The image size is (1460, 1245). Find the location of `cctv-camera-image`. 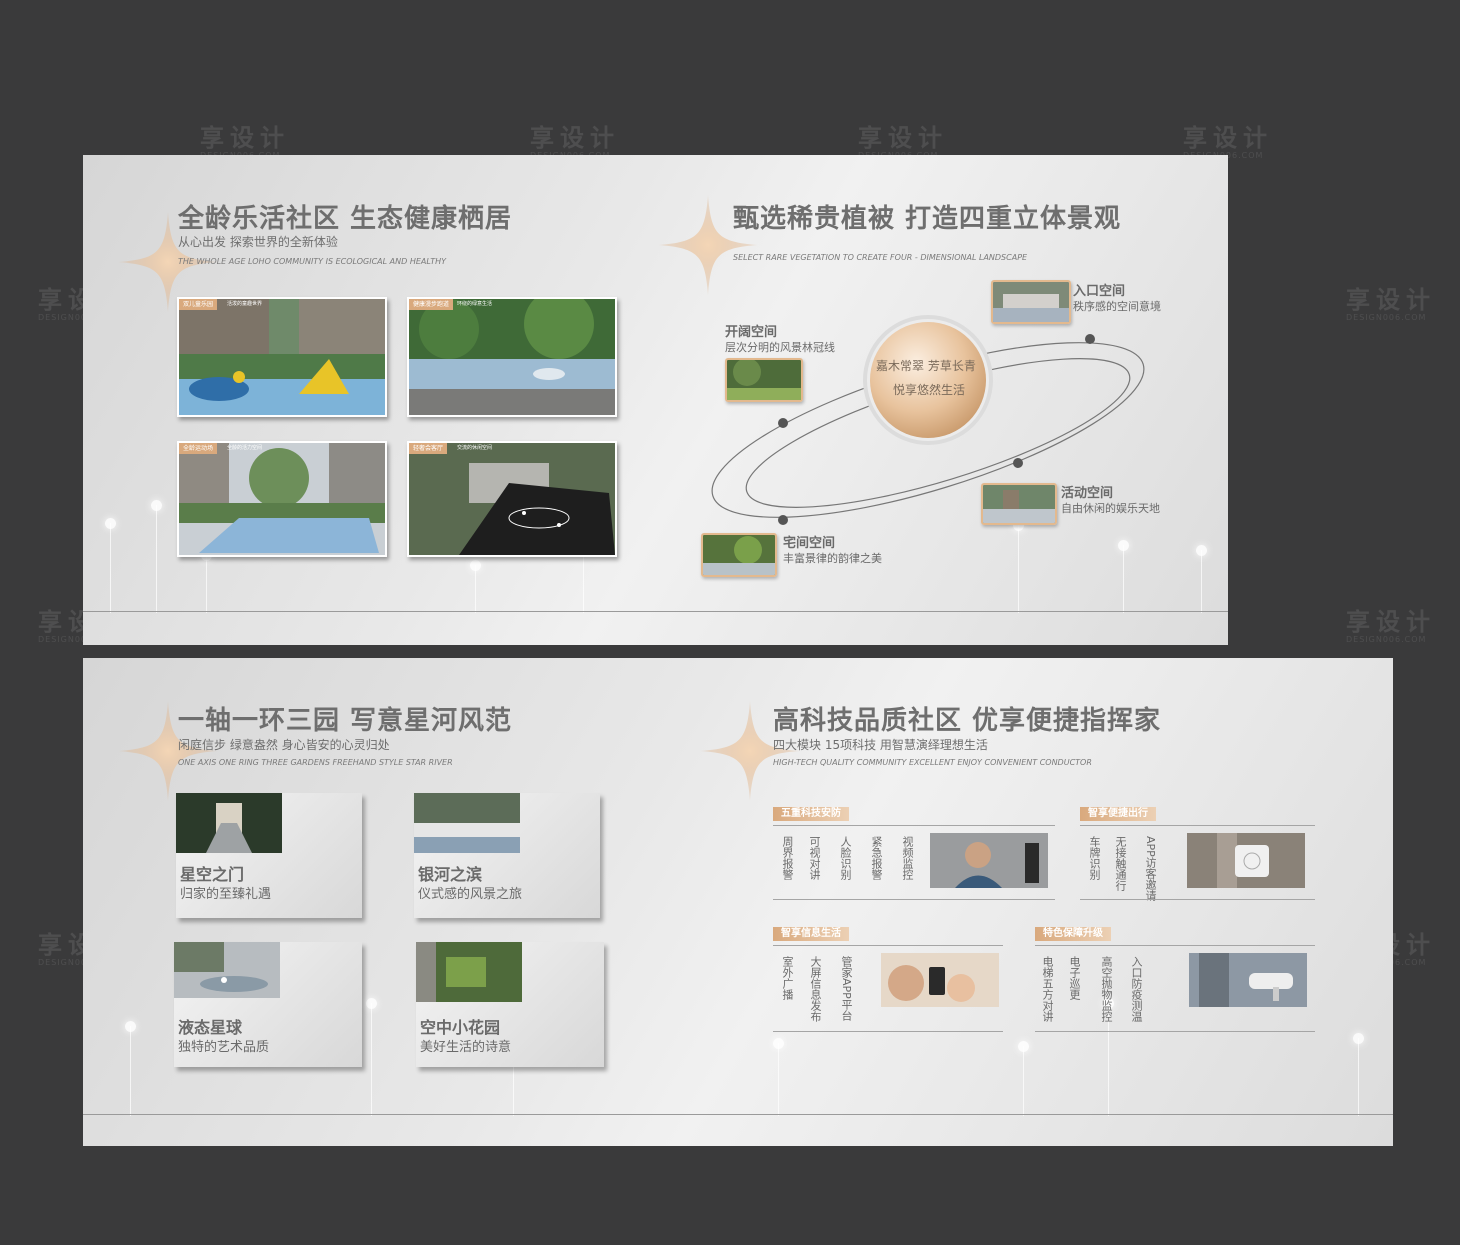

cctv-camera-image is located at coordinates (1248, 980).